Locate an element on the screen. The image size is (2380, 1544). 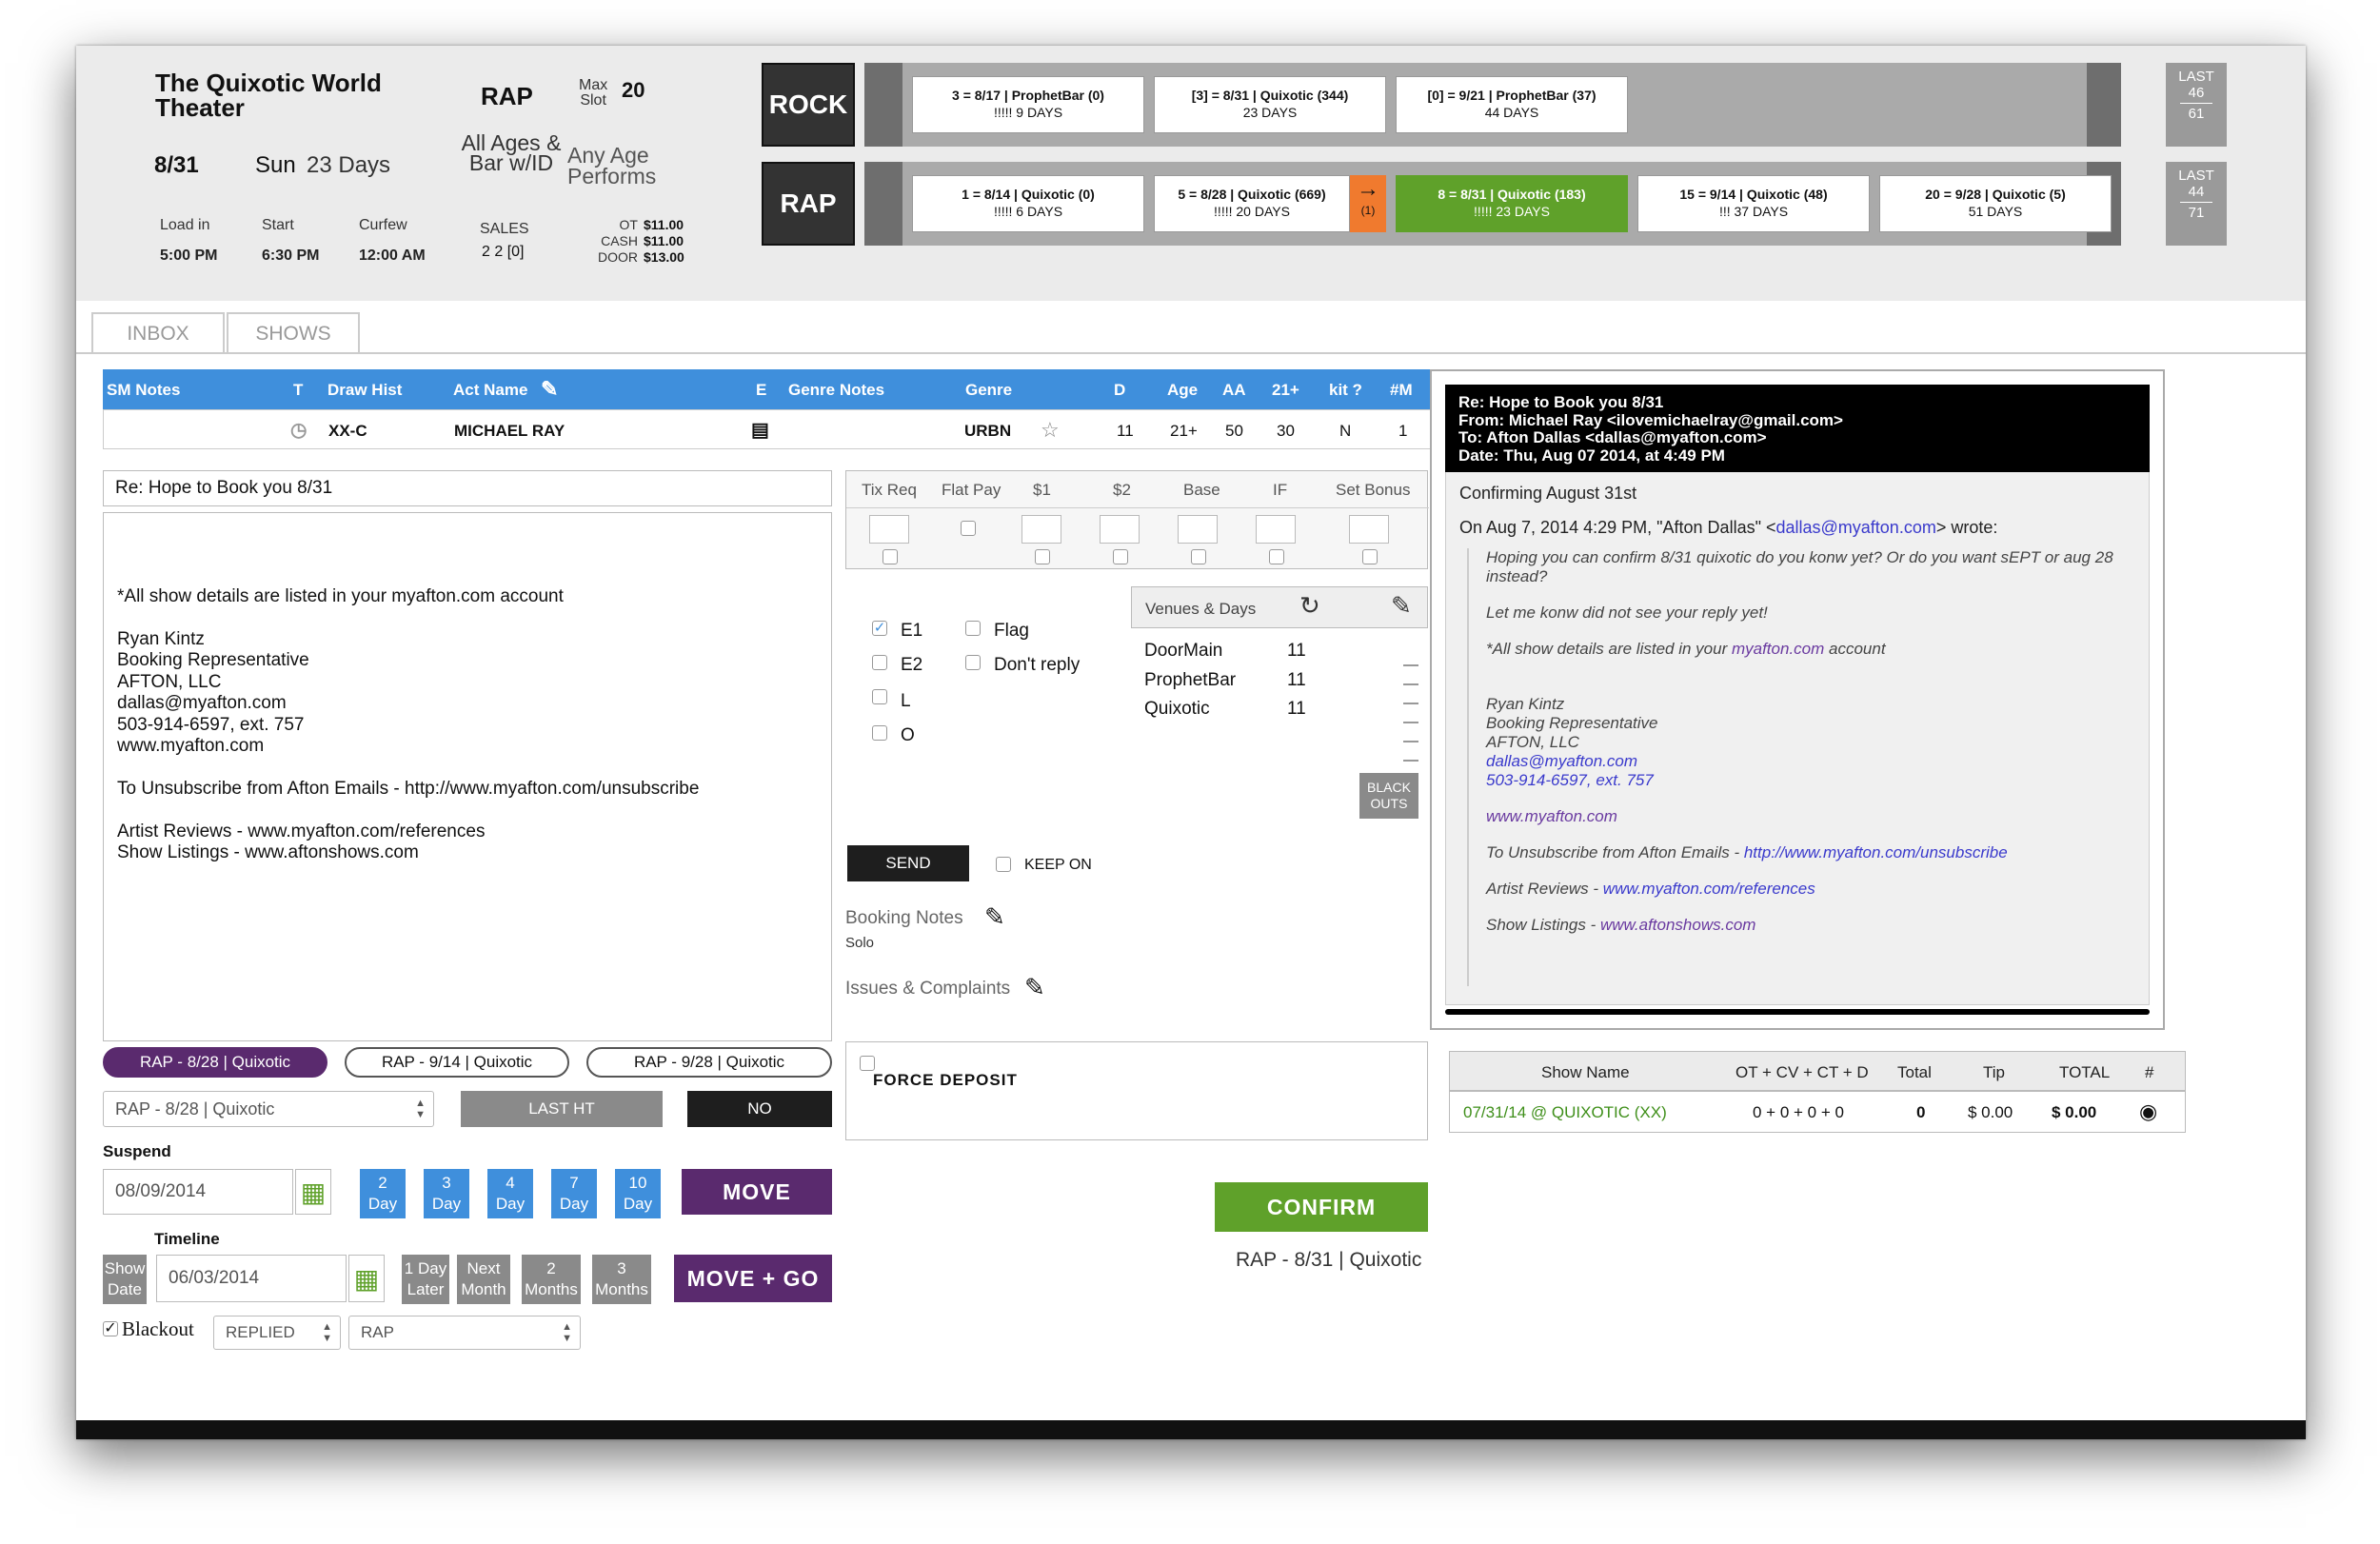
two-months-button: 2 Months is located at coordinates (551, 1279).